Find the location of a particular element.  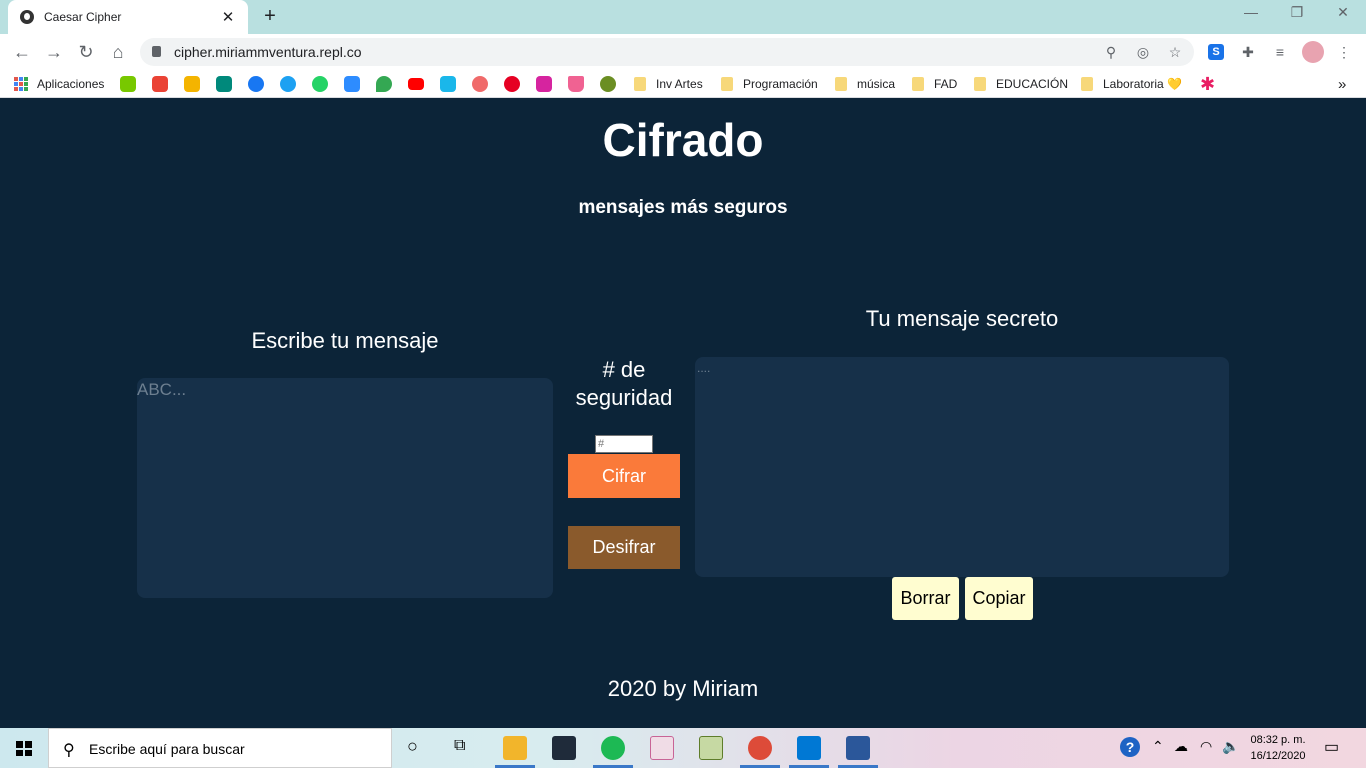

reload-icon: ↻ is located at coordinates (86, 52).